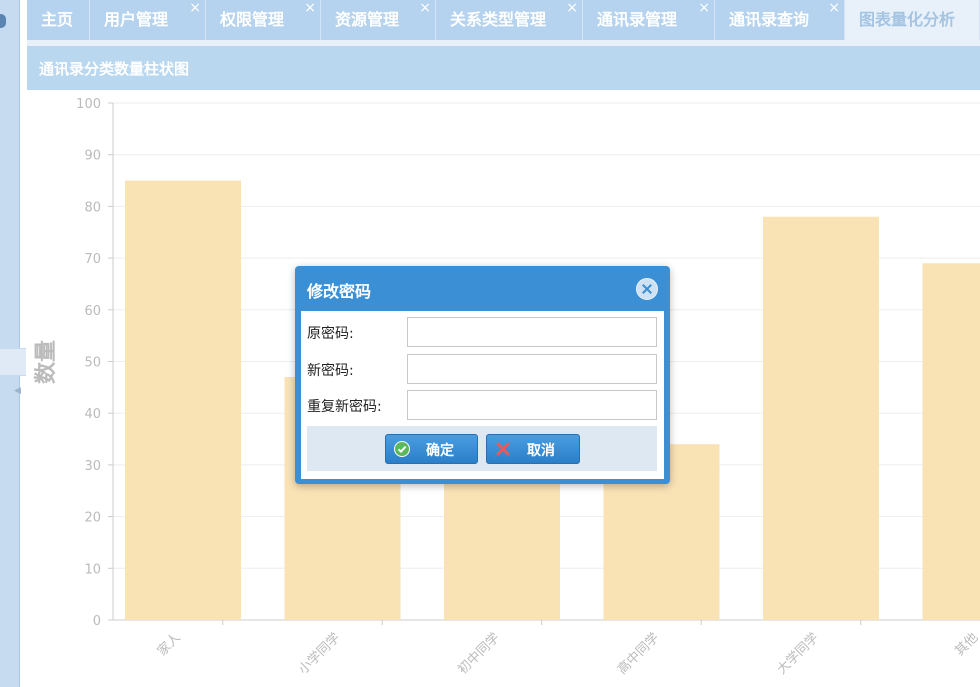  What do you see at coordinates (541, 451) in the screenshot?
I see `cancel-button-label: 取消` at bounding box center [541, 451].